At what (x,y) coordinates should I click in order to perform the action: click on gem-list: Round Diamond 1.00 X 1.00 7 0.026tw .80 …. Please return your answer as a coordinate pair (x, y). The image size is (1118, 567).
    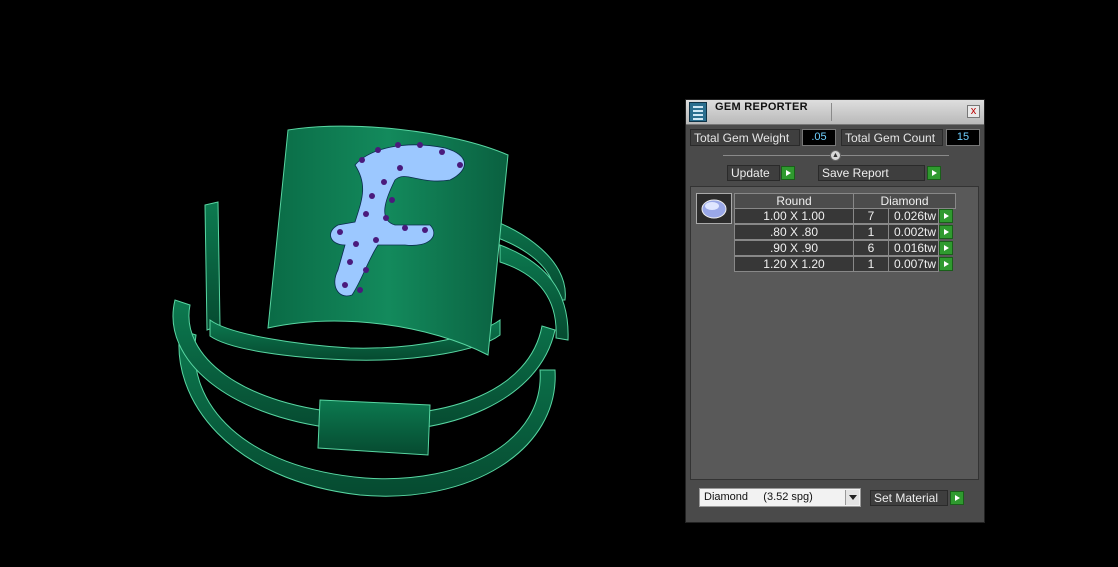
    Looking at the image, I should click on (834, 333).